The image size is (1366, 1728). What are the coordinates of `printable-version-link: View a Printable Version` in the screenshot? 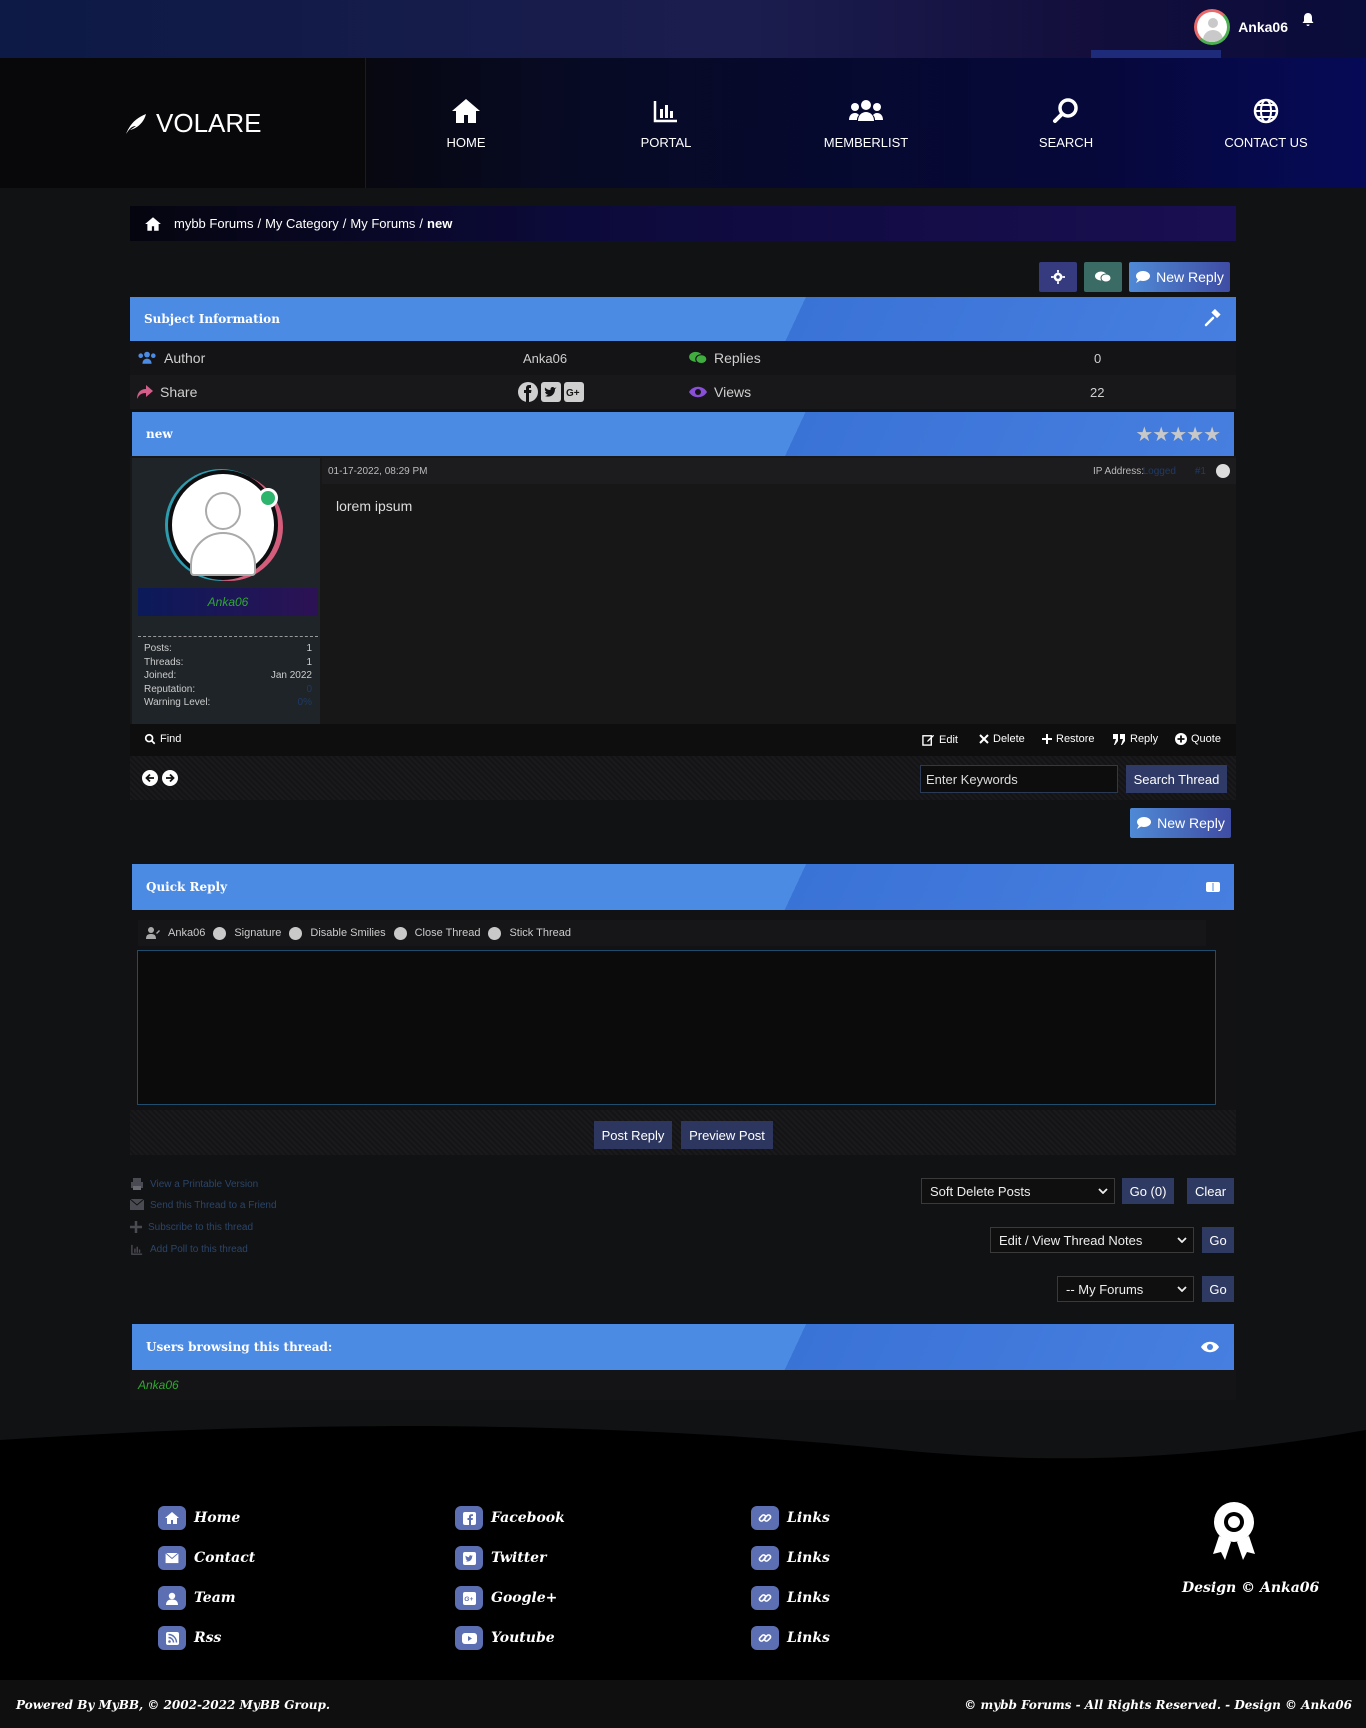 It's located at (194, 1184).